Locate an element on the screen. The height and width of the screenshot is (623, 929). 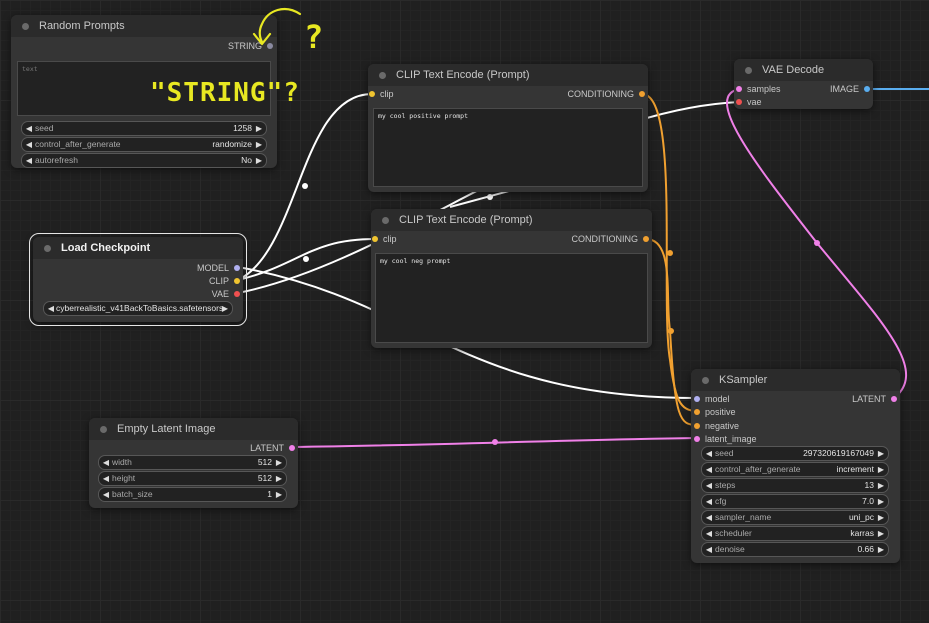
annotation-string-text: "STRING"? is located at coordinates (225, 93).